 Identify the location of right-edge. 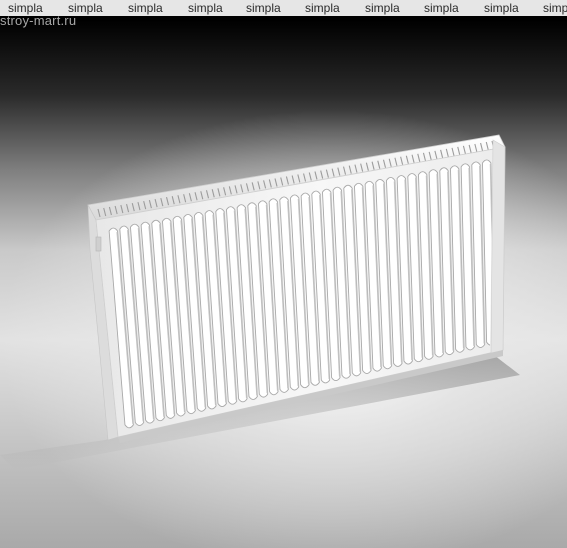
(498, 247).